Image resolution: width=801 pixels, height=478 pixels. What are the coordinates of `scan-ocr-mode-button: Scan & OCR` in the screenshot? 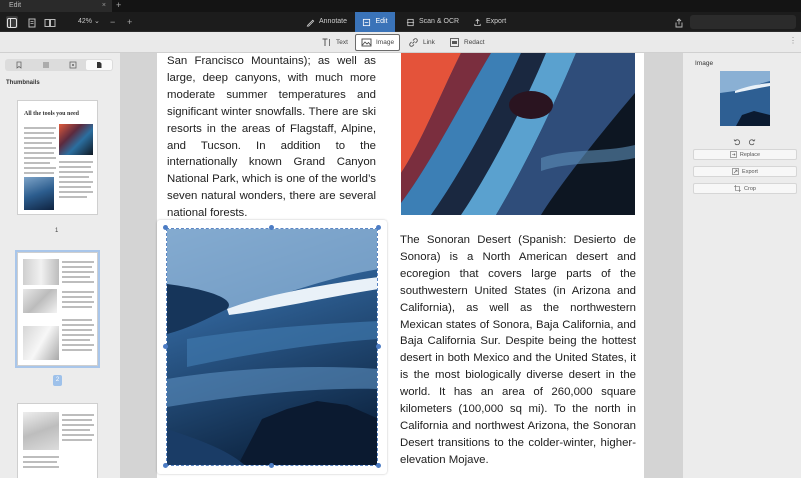 It's located at (432, 22).